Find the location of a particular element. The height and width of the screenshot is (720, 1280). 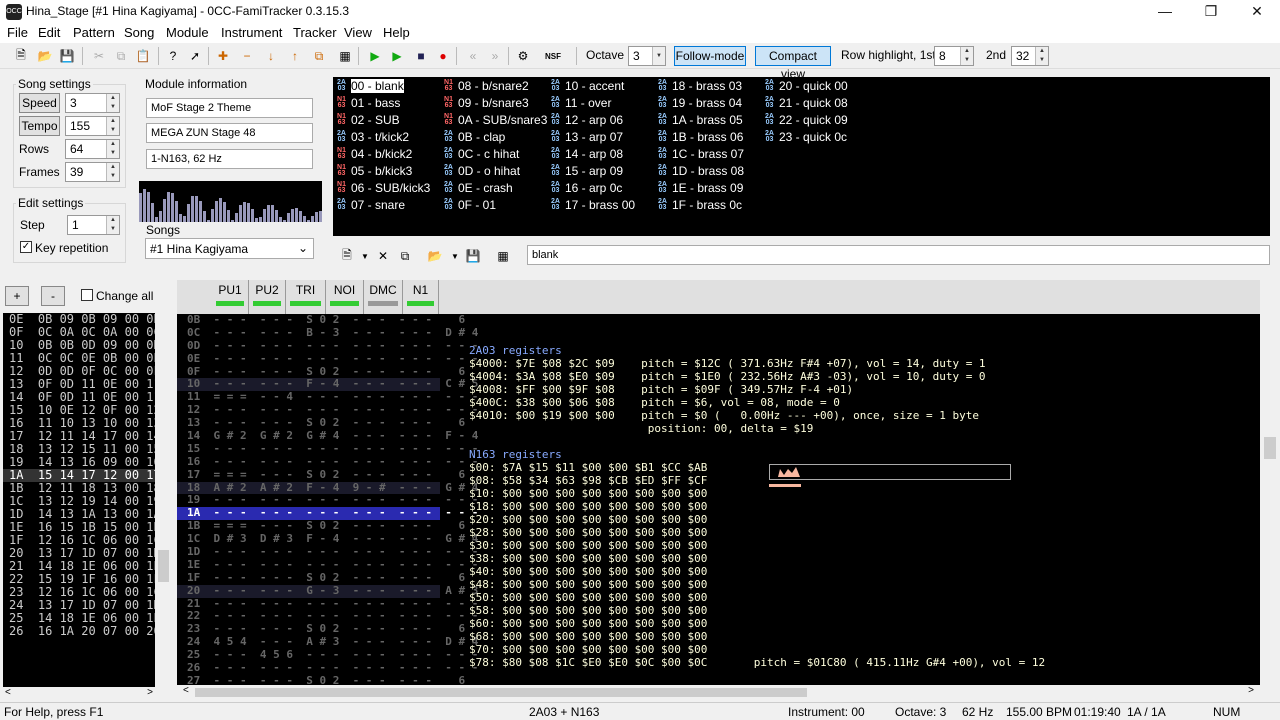

song-select: #1 Hina Kagiyama ⌄ is located at coordinates (229, 248).